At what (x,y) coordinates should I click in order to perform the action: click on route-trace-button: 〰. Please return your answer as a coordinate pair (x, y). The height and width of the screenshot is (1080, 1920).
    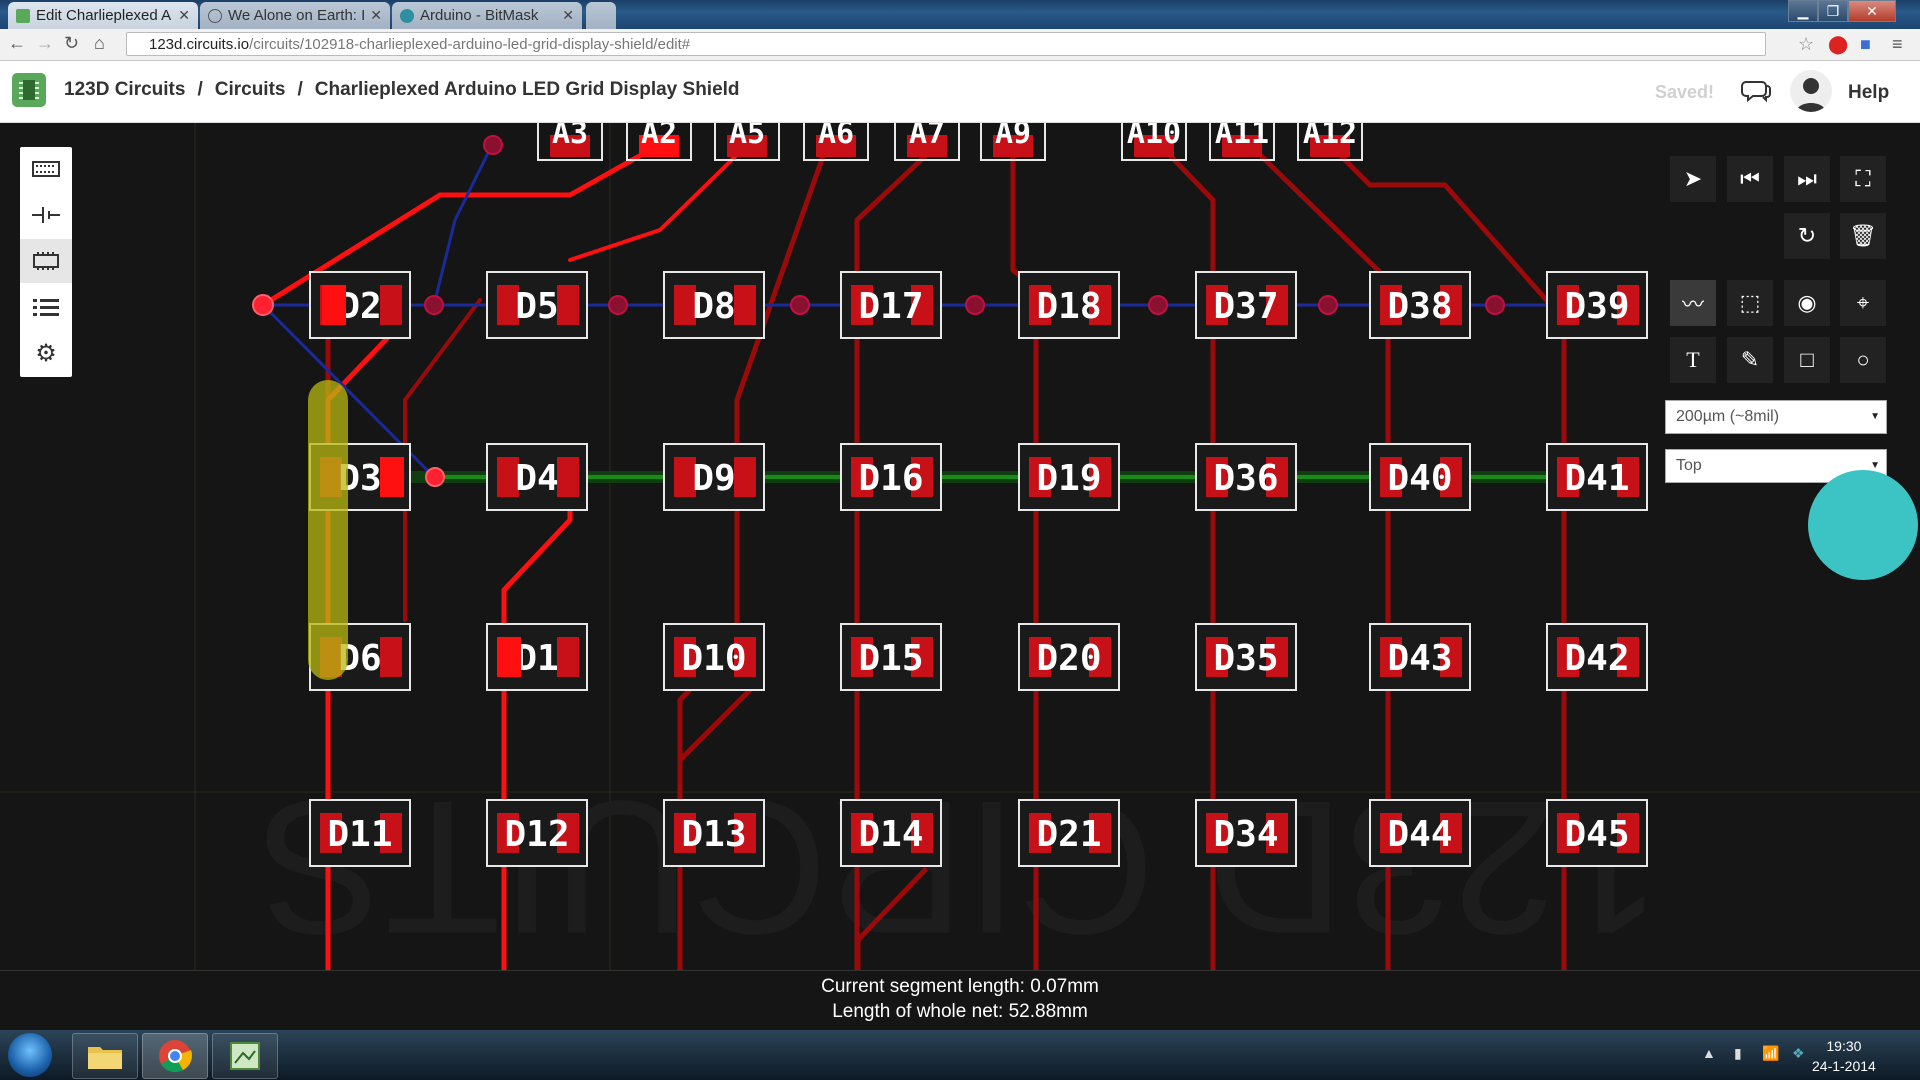
    Looking at the image, I should click on (1693, 303).